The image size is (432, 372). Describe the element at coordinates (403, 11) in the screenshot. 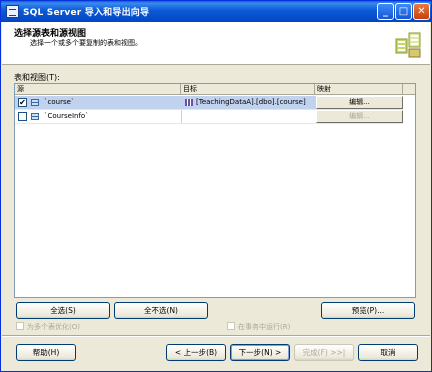

I see `maximize-button: □` at that location.